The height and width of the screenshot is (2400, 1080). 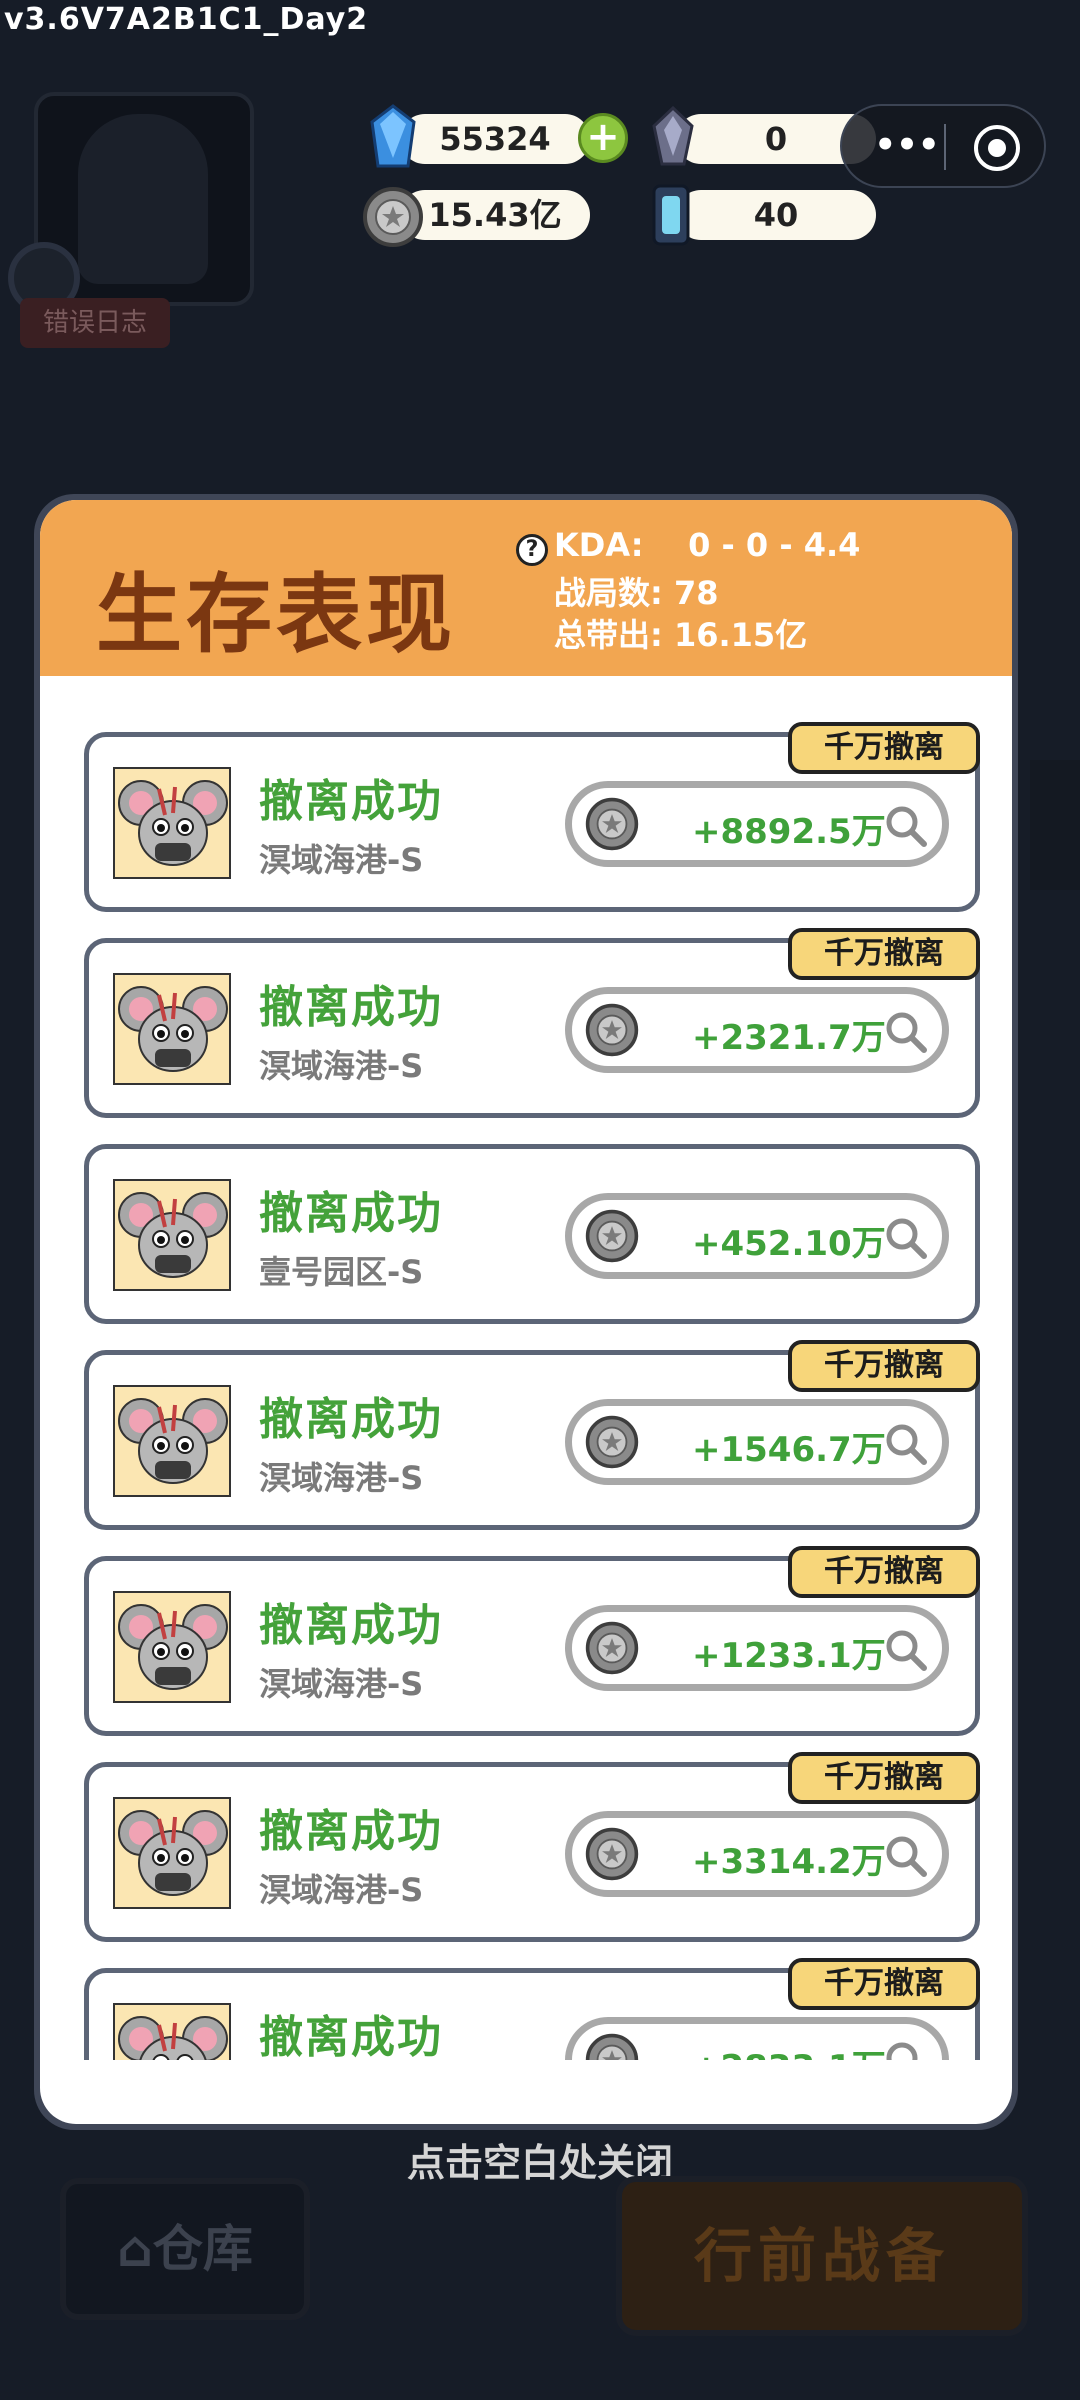 I want to click on home-icon: ⌂, so click(x=135, y=2249).